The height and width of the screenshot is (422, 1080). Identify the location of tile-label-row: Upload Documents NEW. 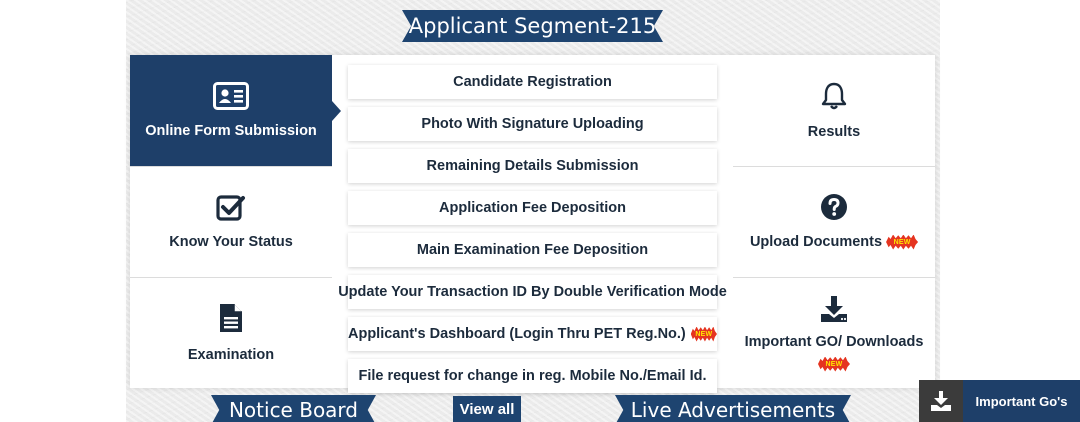
(834, 242).